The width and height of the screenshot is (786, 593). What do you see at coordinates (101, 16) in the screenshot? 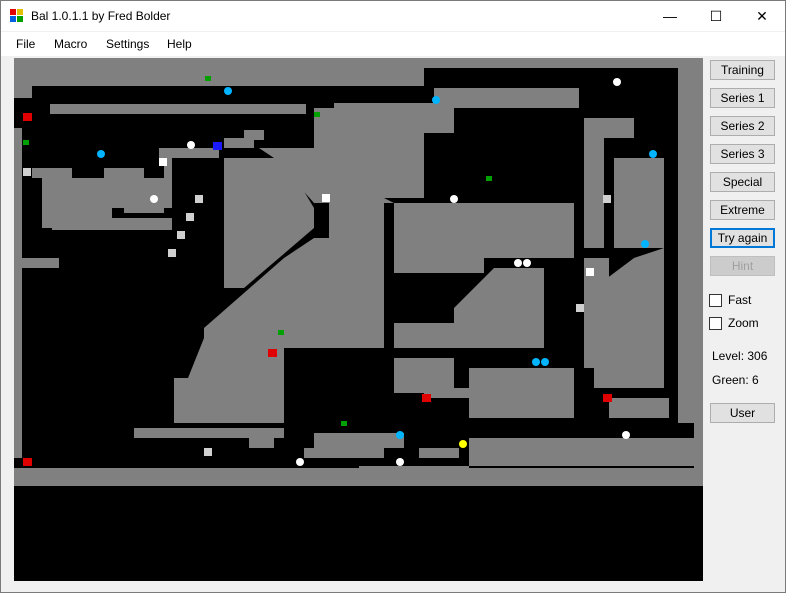
I see `window-title: Bal 1.0.1.1 by Fred Bolder` at bounding box center [101, 16].